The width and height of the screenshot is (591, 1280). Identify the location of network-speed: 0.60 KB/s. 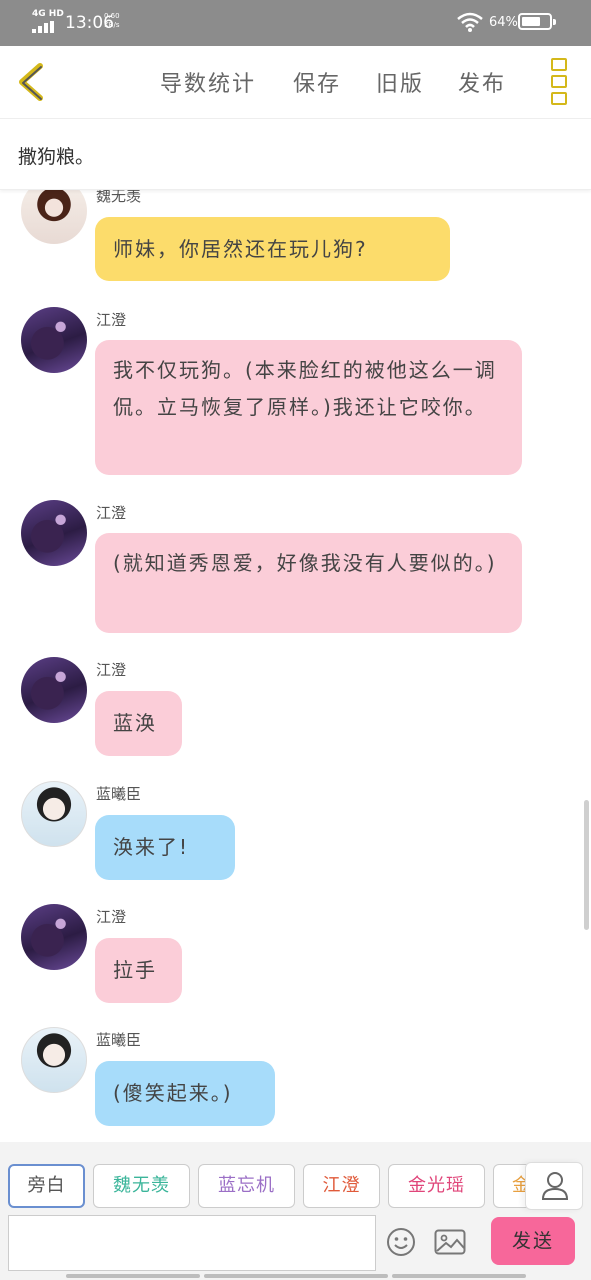
(112, 21).